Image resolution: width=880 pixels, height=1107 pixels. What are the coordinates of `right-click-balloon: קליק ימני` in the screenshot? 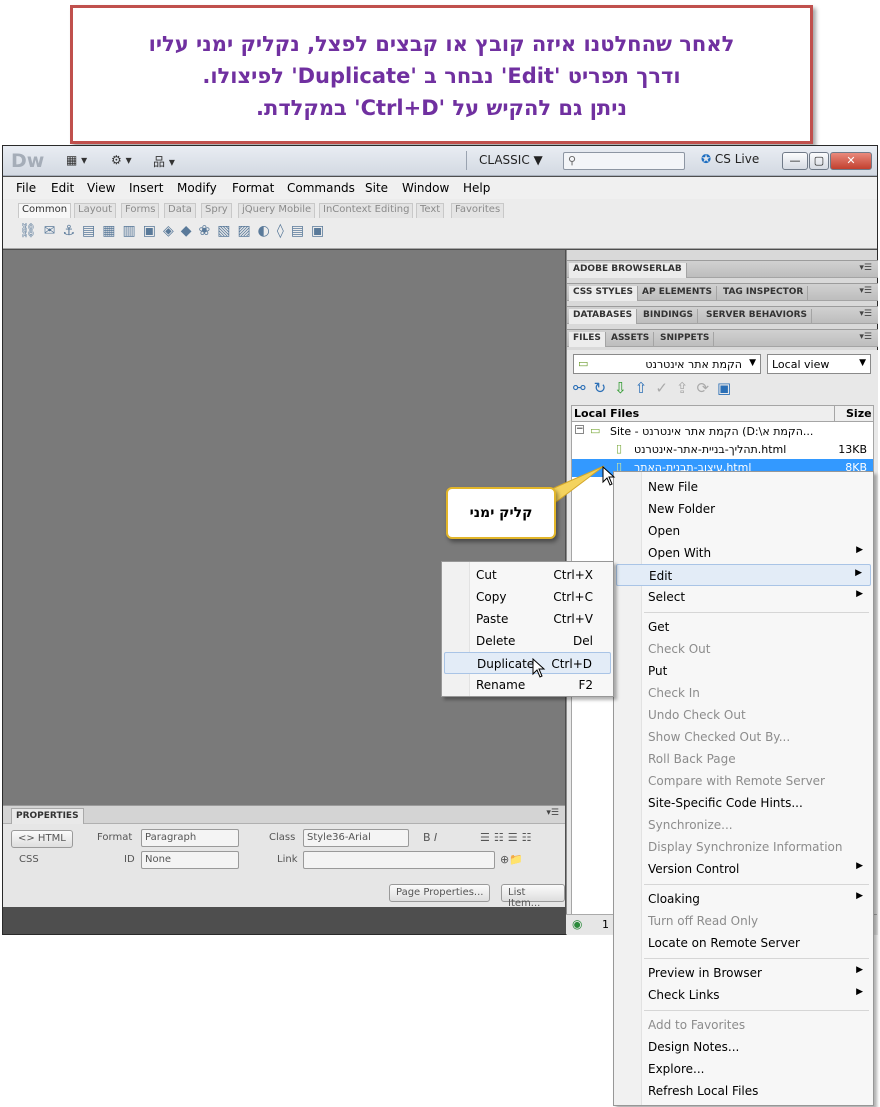 It's located at (501, 513).